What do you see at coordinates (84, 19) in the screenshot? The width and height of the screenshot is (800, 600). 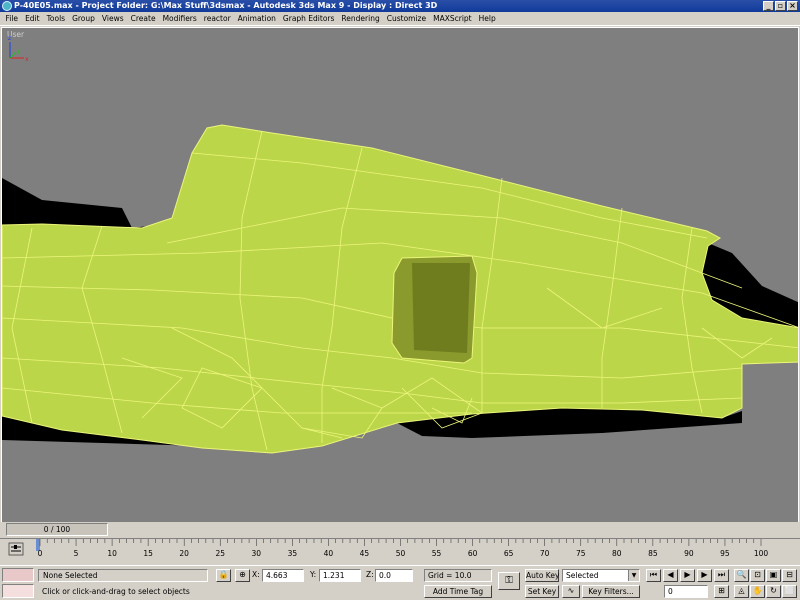 I see `menu-group: Group` at bounding box center [84, 19].